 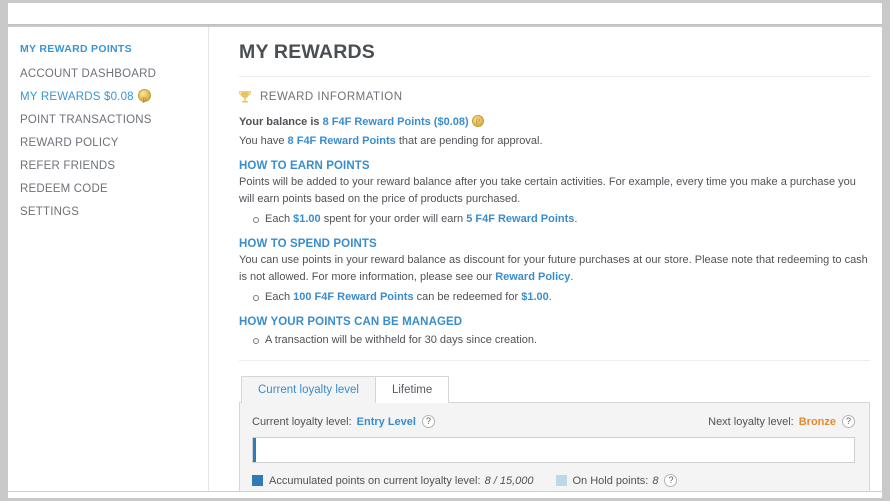 I want to click on pending-suffix: that are pending for approval., so click(x=470, y=140).